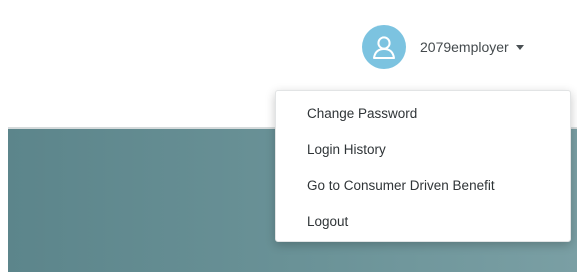  I want to click on user-menu-trigger: 2079employer, so click(443, 47).